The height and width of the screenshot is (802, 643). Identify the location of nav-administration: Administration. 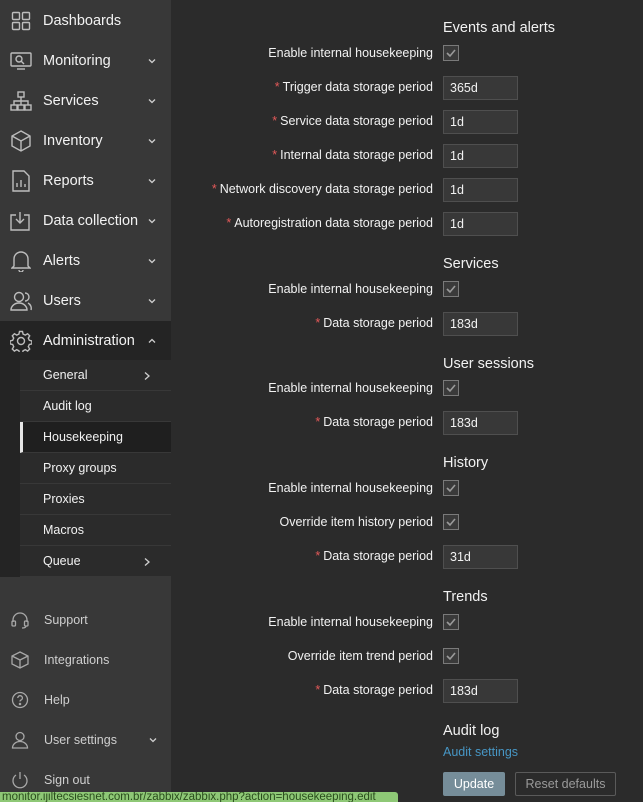
(85, 341).